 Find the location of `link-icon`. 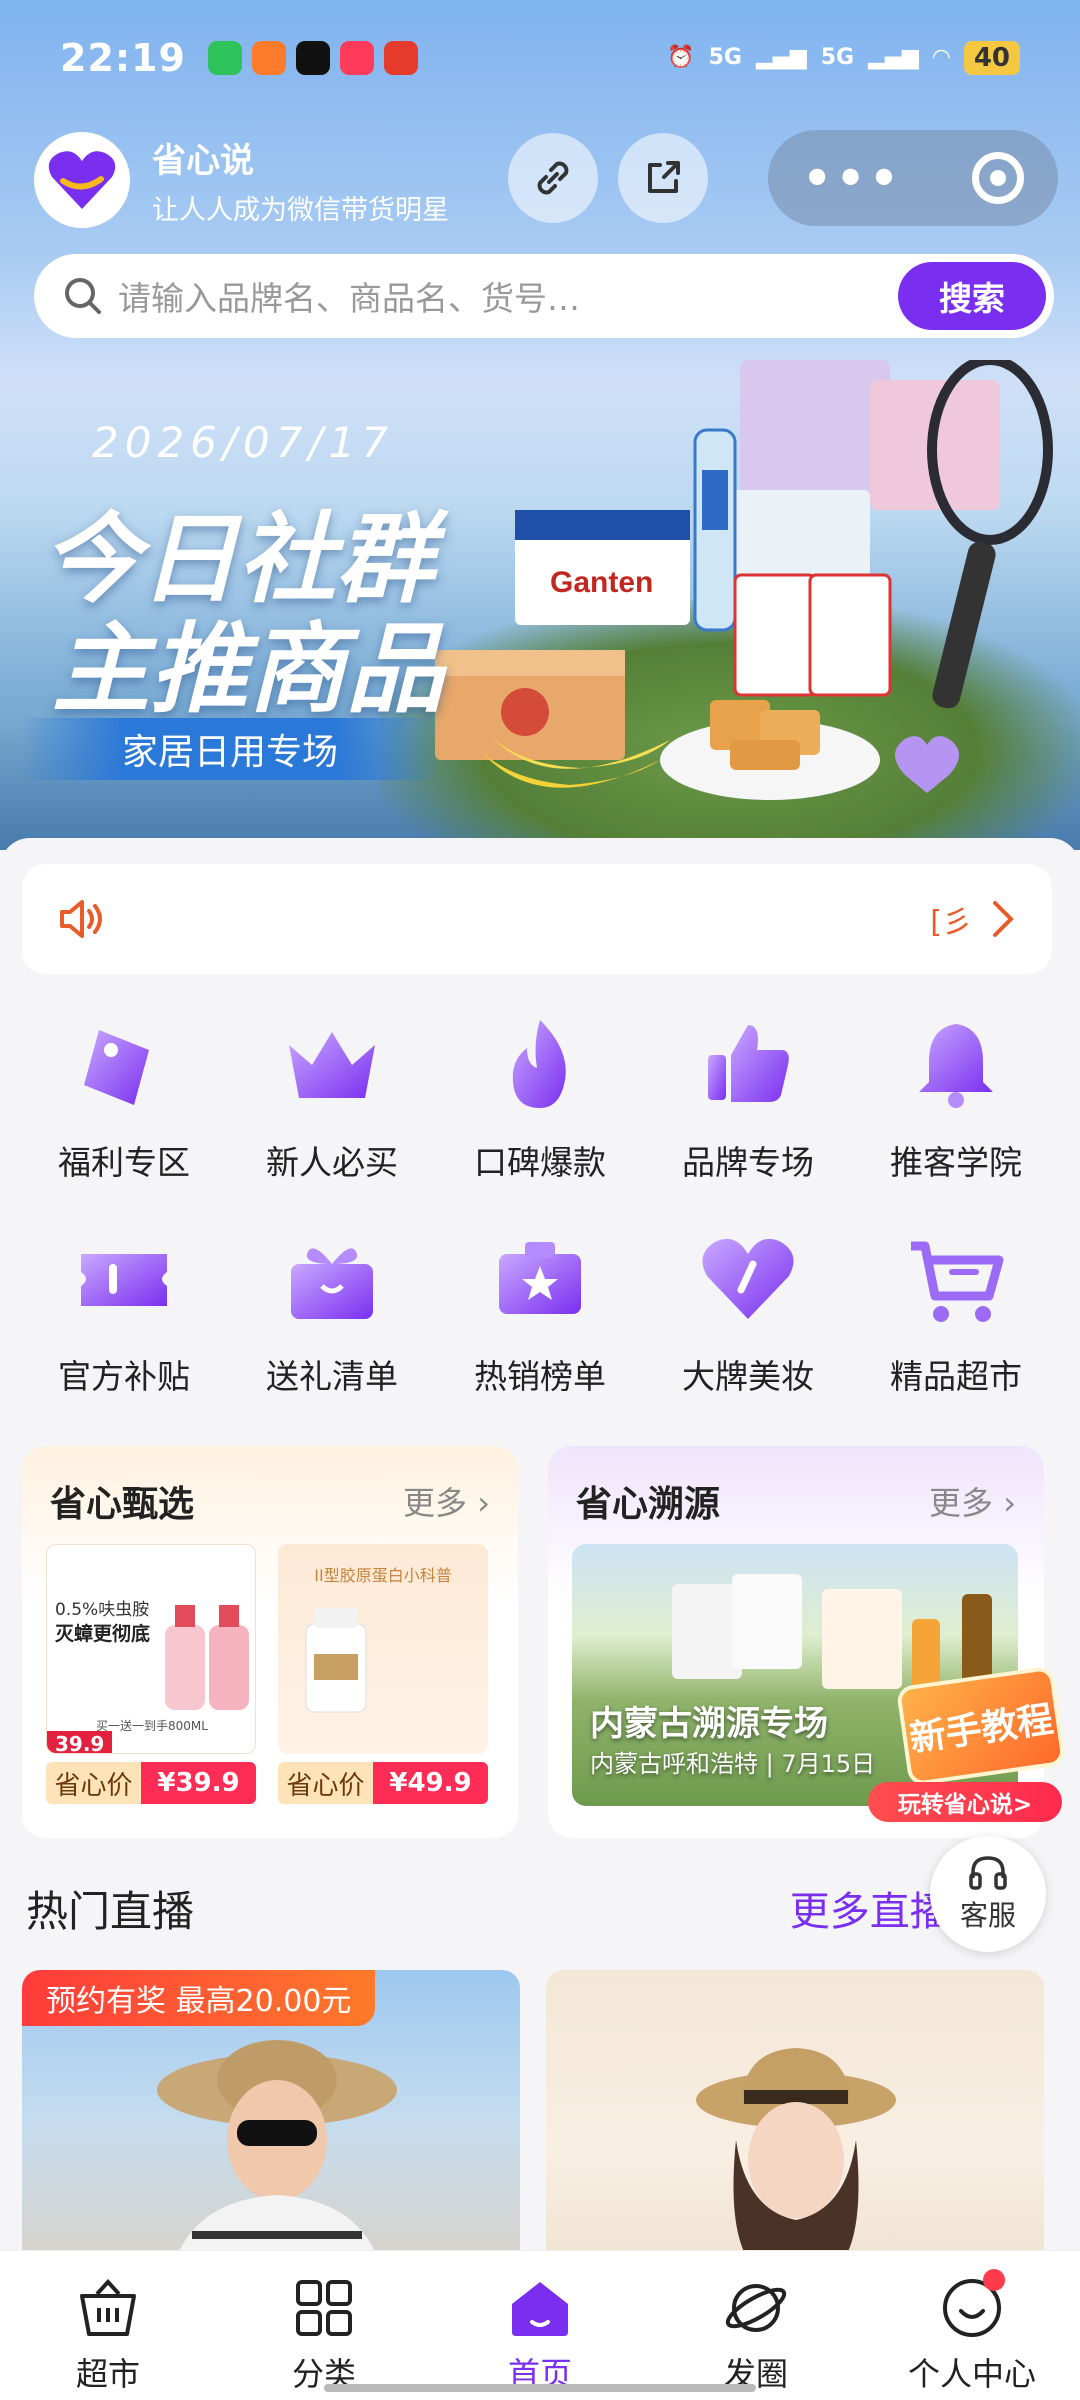

link-icon is located at coordinates (553, 178).